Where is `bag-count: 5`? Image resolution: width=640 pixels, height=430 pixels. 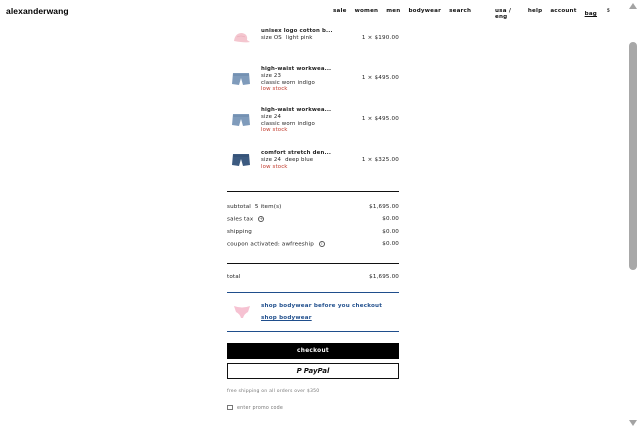 bag-count: 5 is located at coordinates (608, 10).